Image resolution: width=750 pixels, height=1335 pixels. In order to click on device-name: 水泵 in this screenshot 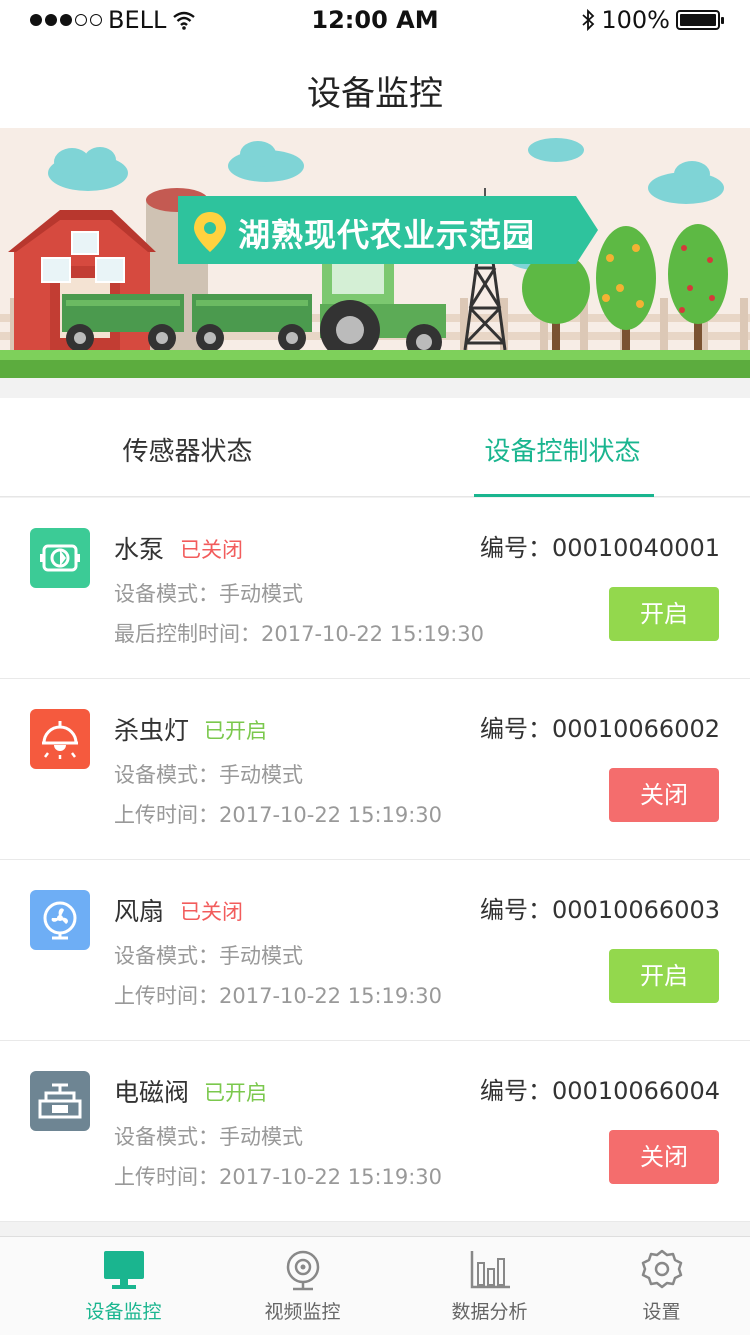, I will do `click(139, 549)`.